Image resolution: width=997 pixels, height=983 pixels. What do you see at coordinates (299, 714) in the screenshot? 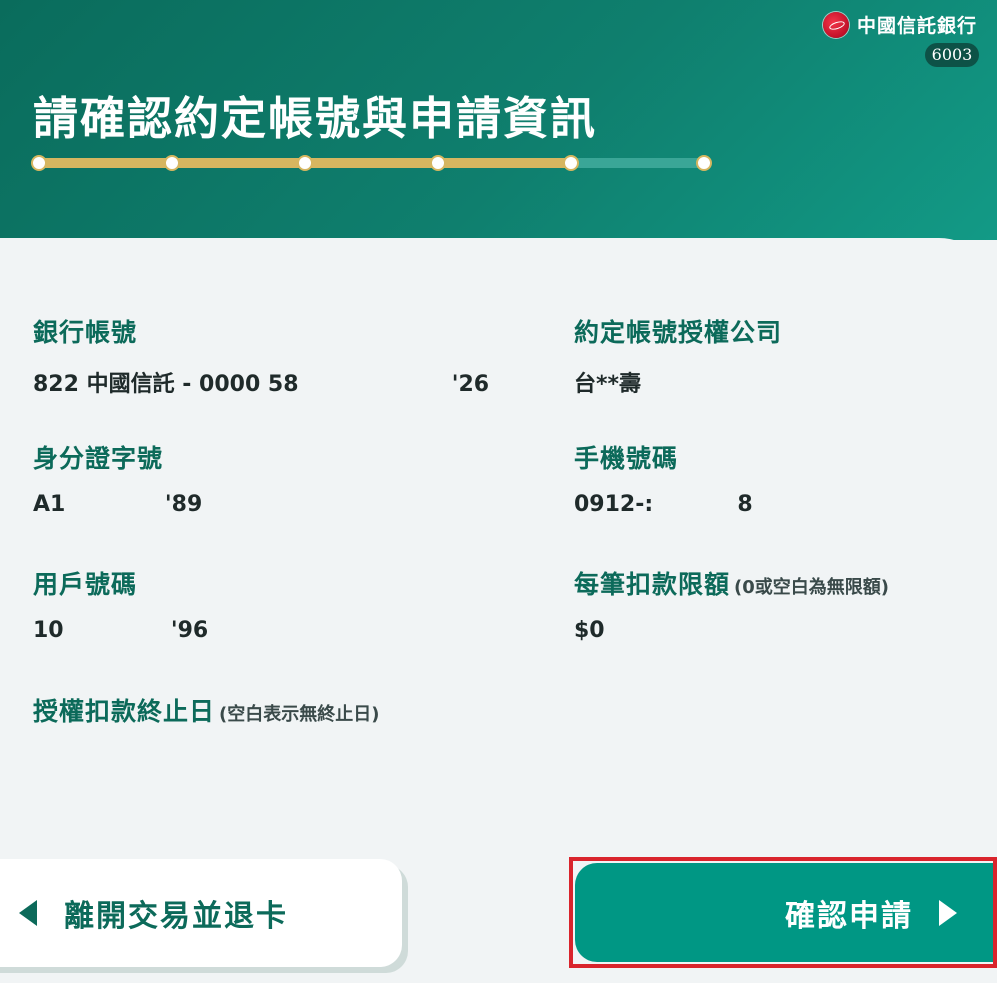
I see `end-date-note: (空白表示無終止日)` at bounding box center [299, 714].